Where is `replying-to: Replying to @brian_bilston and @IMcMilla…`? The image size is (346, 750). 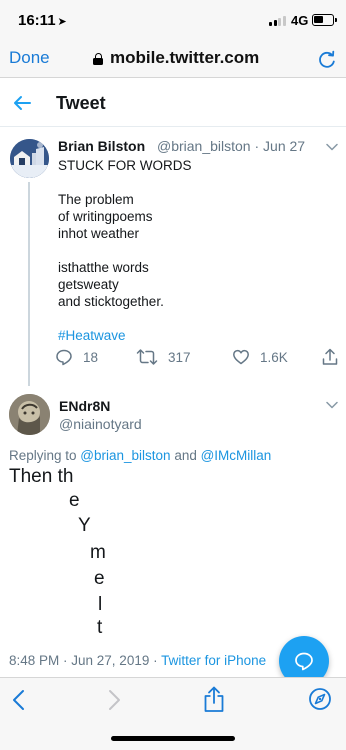
replying-to: Replying to @brian_bilston and @IMcMilla… is located at coordinates (140, 455).